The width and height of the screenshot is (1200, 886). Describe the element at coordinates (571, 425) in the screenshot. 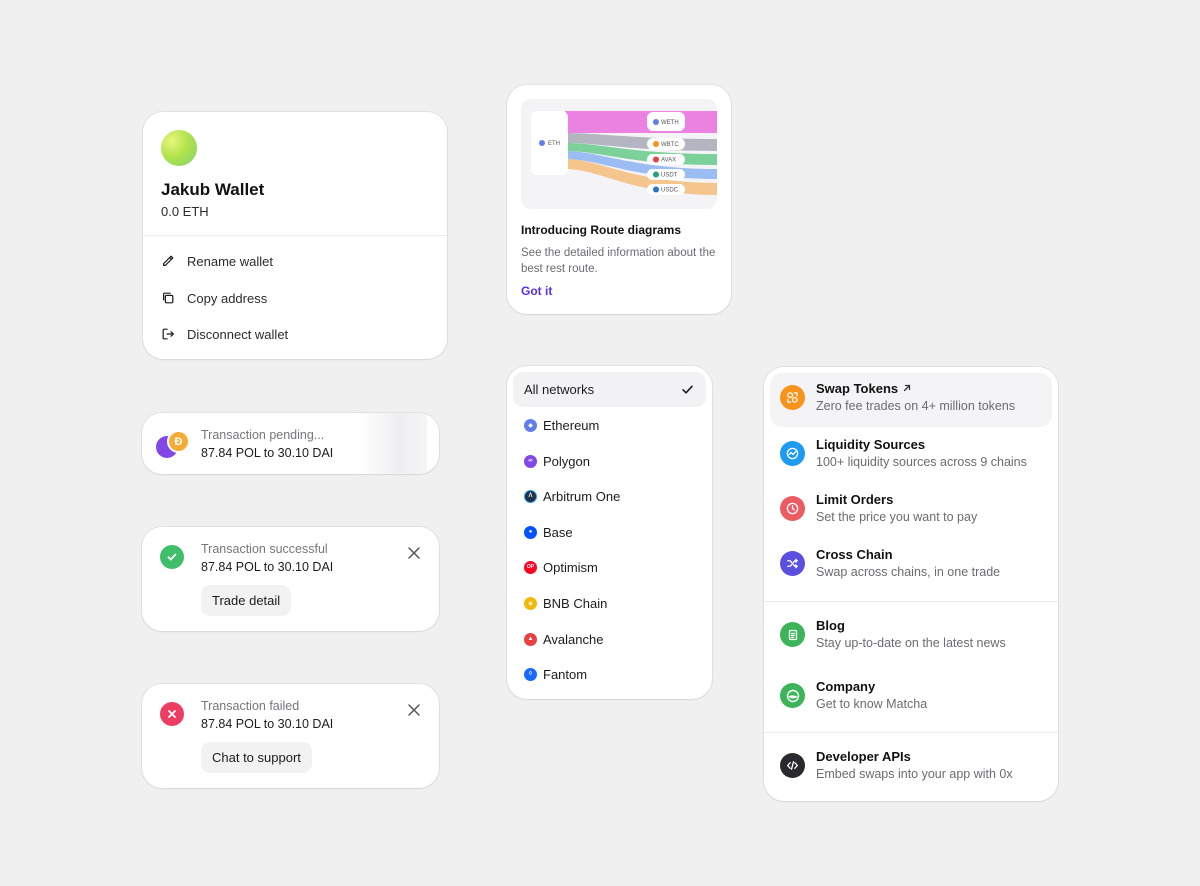

I see `network-option-label: Ethereum` at that location.